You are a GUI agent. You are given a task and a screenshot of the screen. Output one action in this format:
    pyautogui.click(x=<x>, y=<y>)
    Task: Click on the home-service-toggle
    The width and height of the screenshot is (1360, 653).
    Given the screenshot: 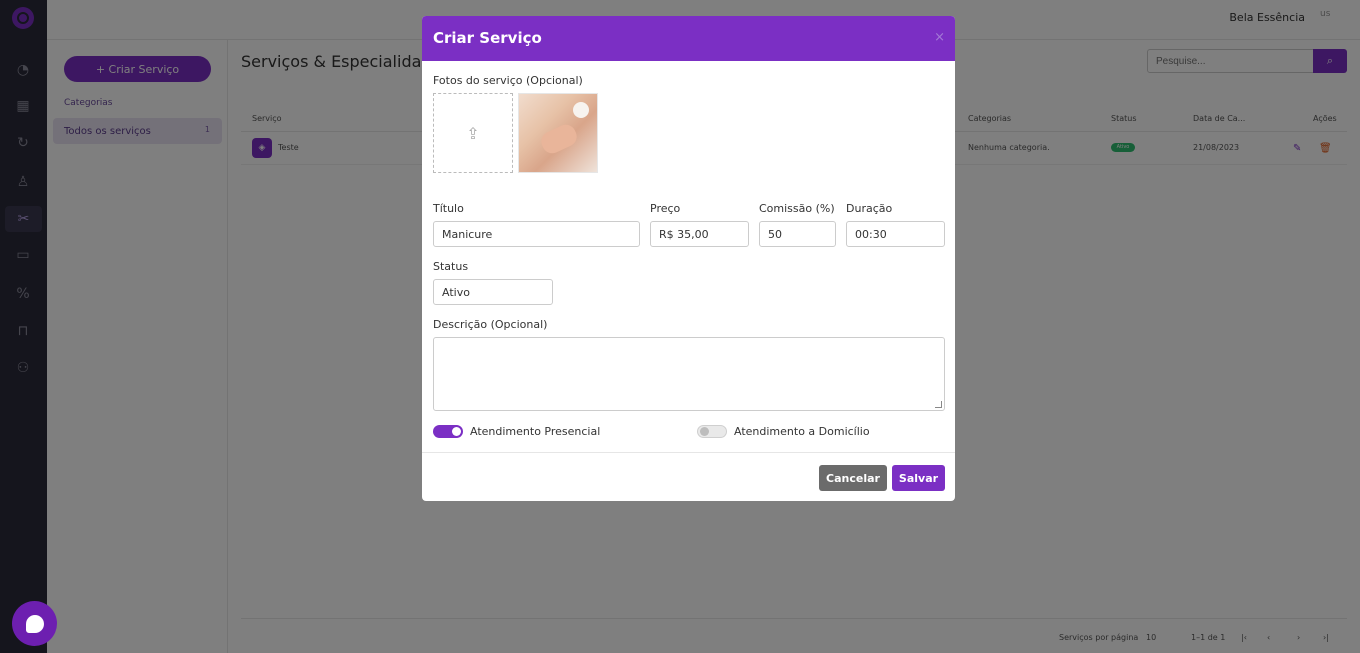 What is the action you would take?
    pyautogui.click(x=712, y=431)
    